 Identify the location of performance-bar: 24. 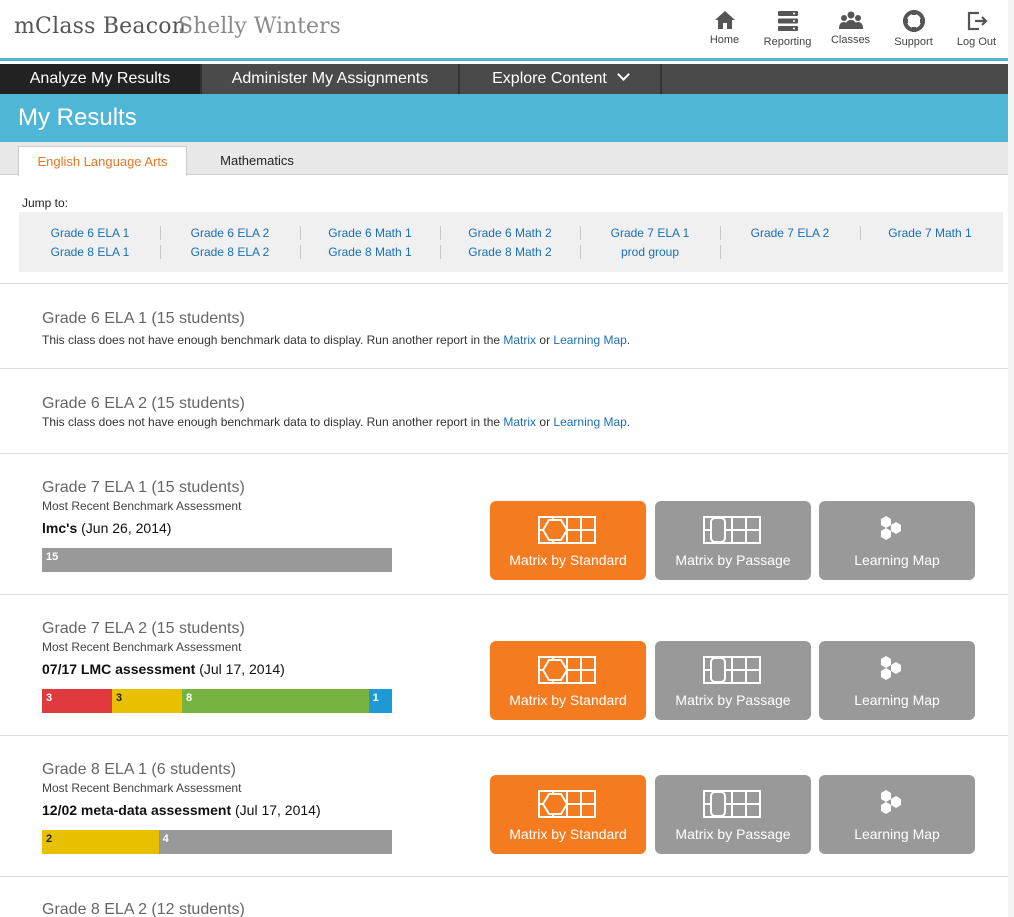
(217, 842).